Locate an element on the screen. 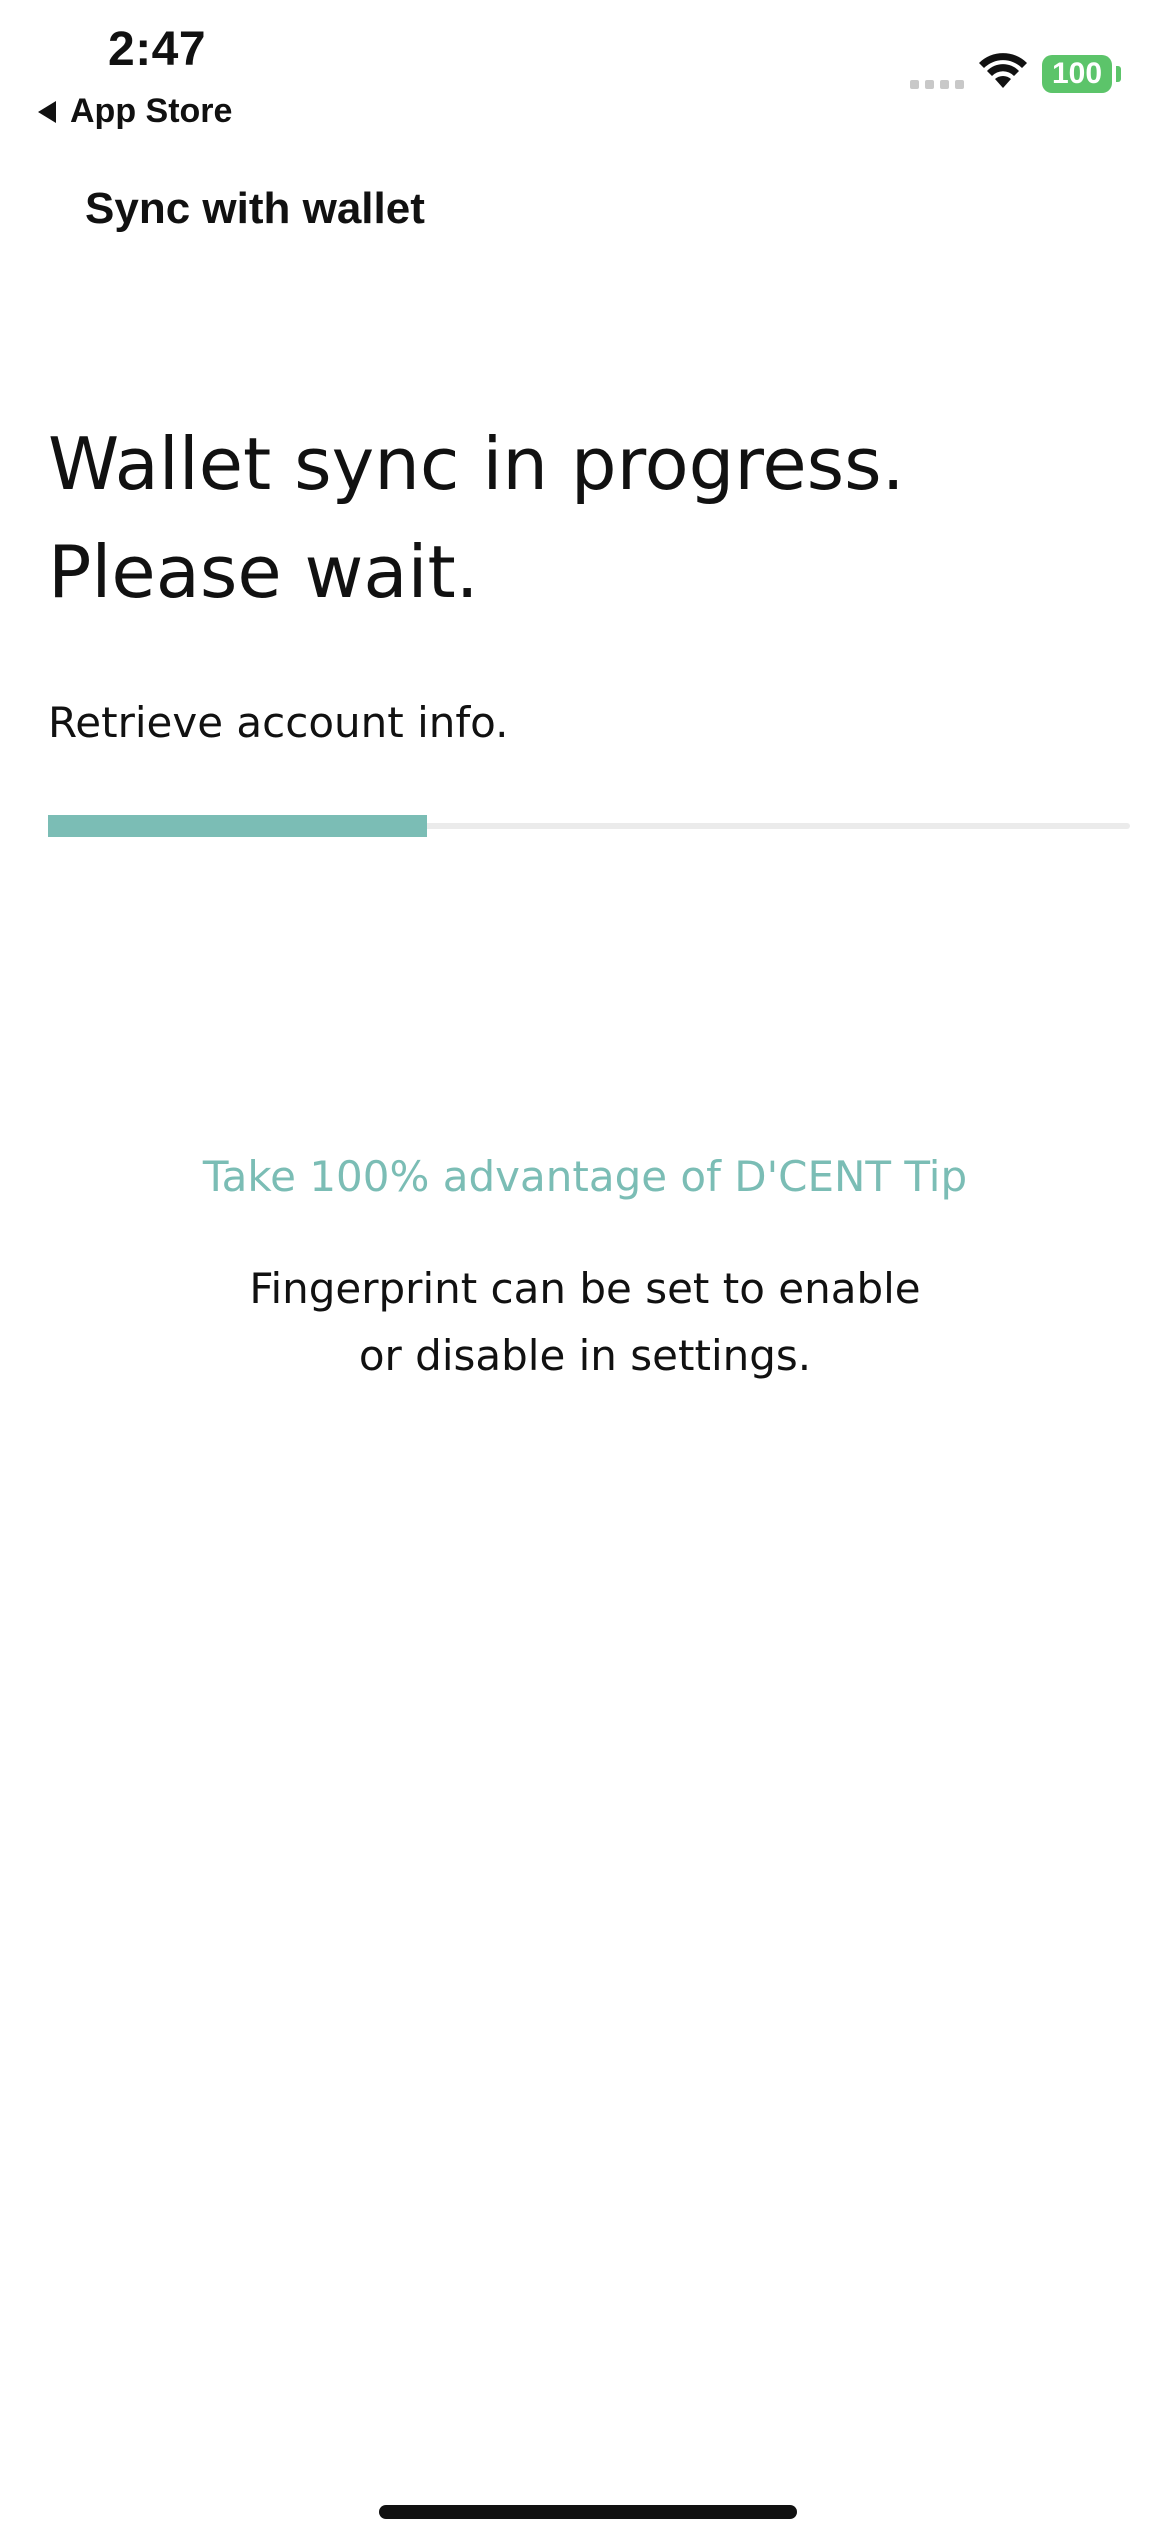 Image resolution: width=1170 pixels, height=2532 pixels. sync-heading-line-2: Please wait. is located at coordinates (263, 572).